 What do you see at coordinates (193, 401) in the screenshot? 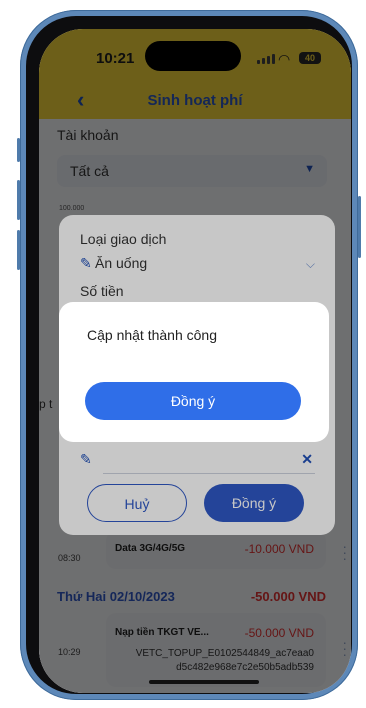
I see `dialog-ok-button: Đồng ý` at bounding box center [193, 401].